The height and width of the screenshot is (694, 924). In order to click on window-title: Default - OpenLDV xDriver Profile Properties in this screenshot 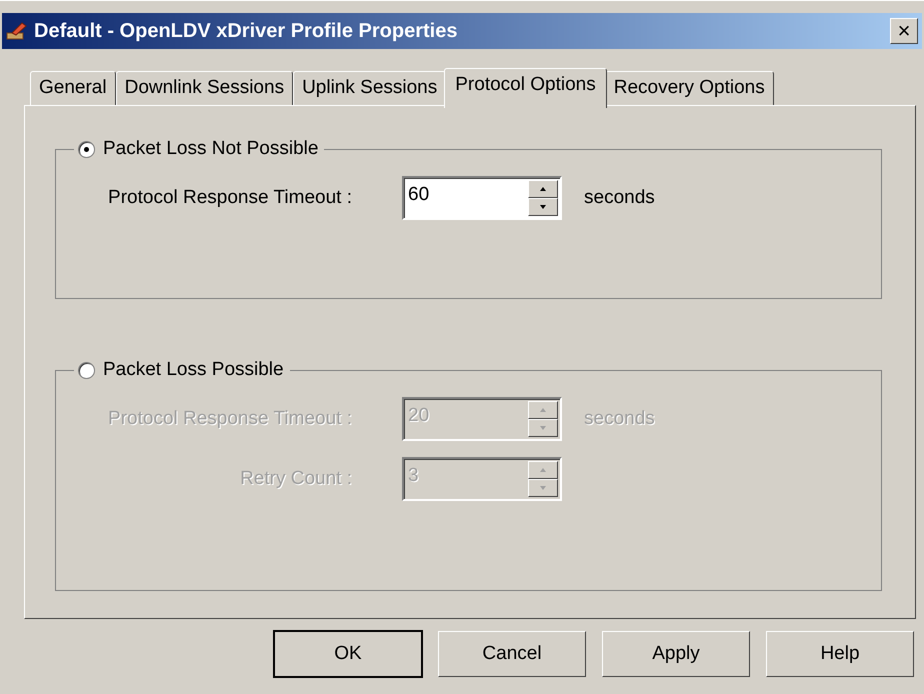, I will do `click(246, 31)`.